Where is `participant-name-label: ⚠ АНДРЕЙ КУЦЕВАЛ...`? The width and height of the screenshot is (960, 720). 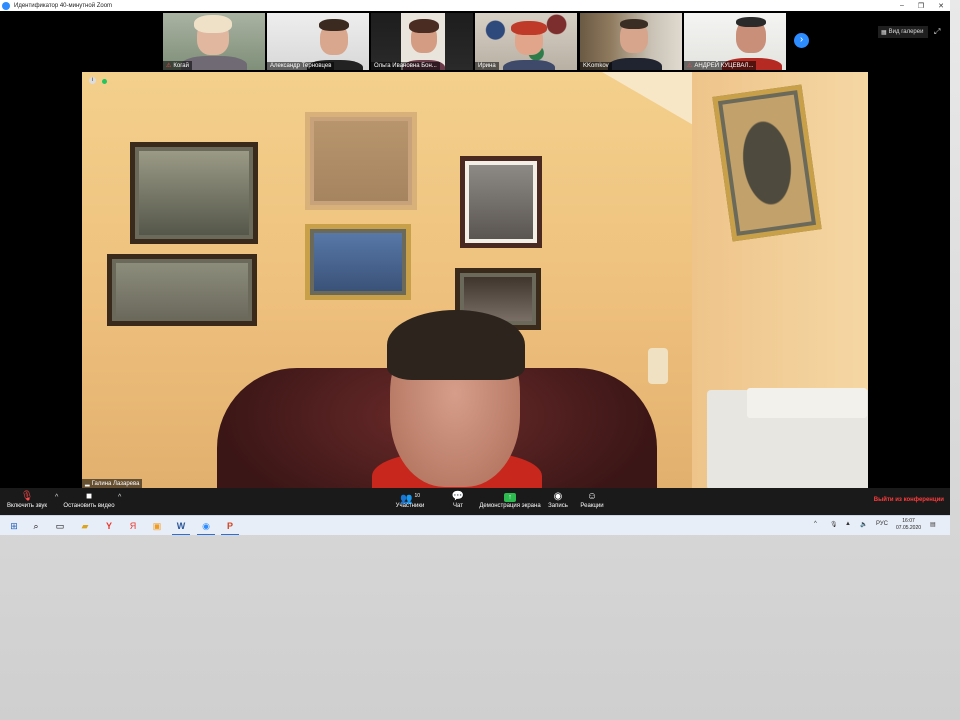 participant-name-label: ⚠ АНДРЕЙ КУЦЕВАЛ... is located at coordinates (720, 65).